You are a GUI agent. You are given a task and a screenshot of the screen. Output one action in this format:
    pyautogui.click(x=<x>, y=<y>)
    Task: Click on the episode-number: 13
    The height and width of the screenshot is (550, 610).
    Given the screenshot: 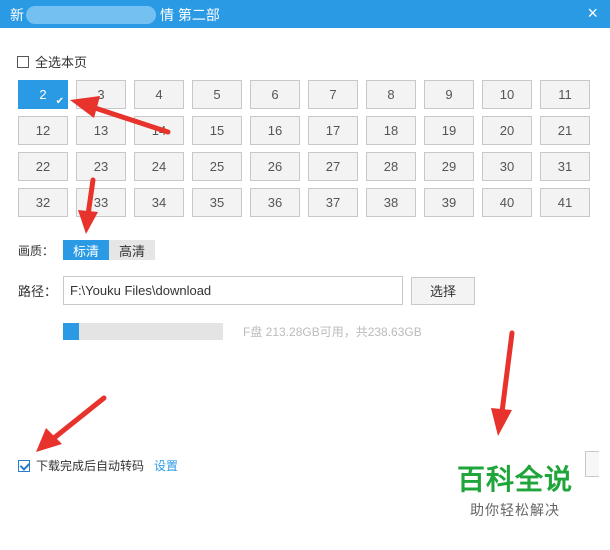 What is the action you would take?
    pyautogui.click(x=101, y=130)
    